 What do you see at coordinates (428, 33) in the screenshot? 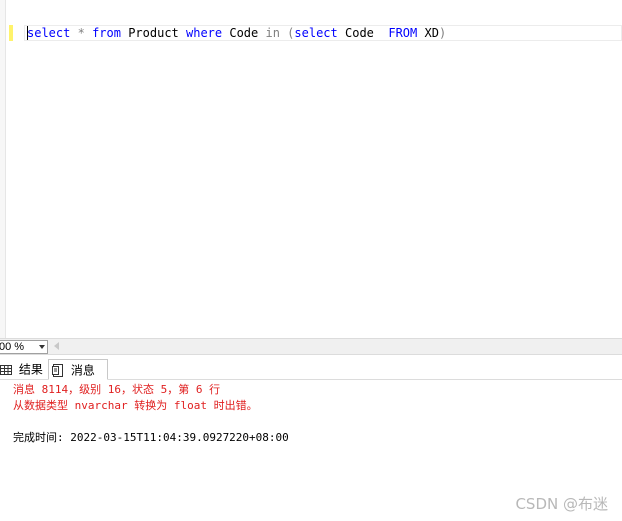
I see `sql-token-plain: XD` at bounding box center [428, 33].